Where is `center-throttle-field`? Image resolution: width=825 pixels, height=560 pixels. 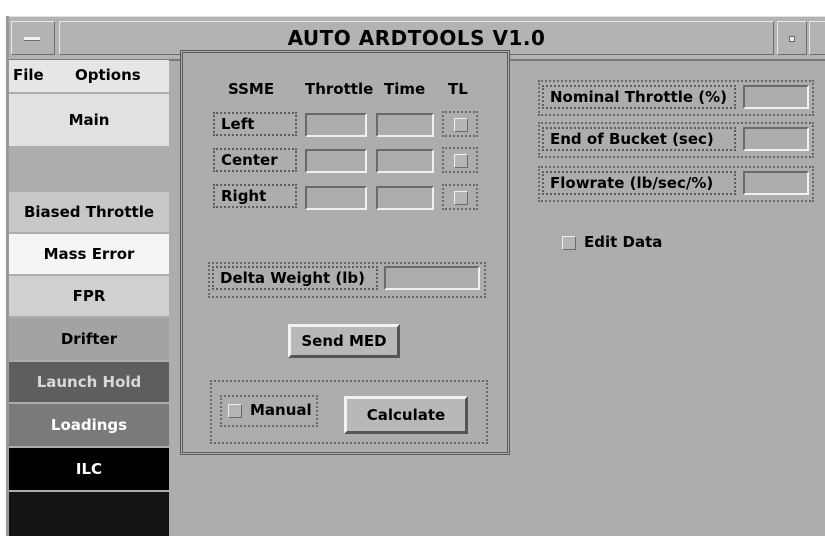 center-throttle-field is located at coordinates (336, 161).